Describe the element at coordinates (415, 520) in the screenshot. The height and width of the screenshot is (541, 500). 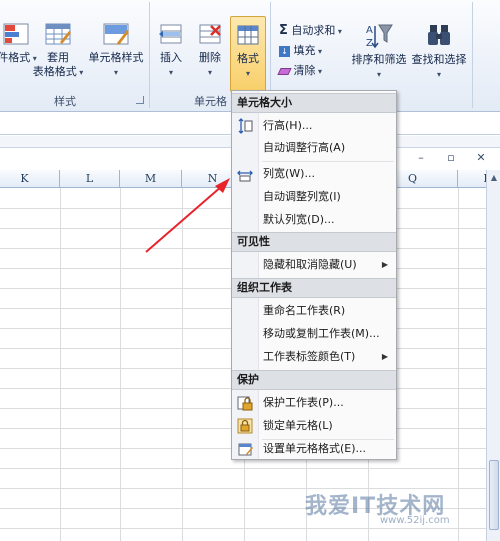
I see `watermark-url: www.52ij.com` at that location.